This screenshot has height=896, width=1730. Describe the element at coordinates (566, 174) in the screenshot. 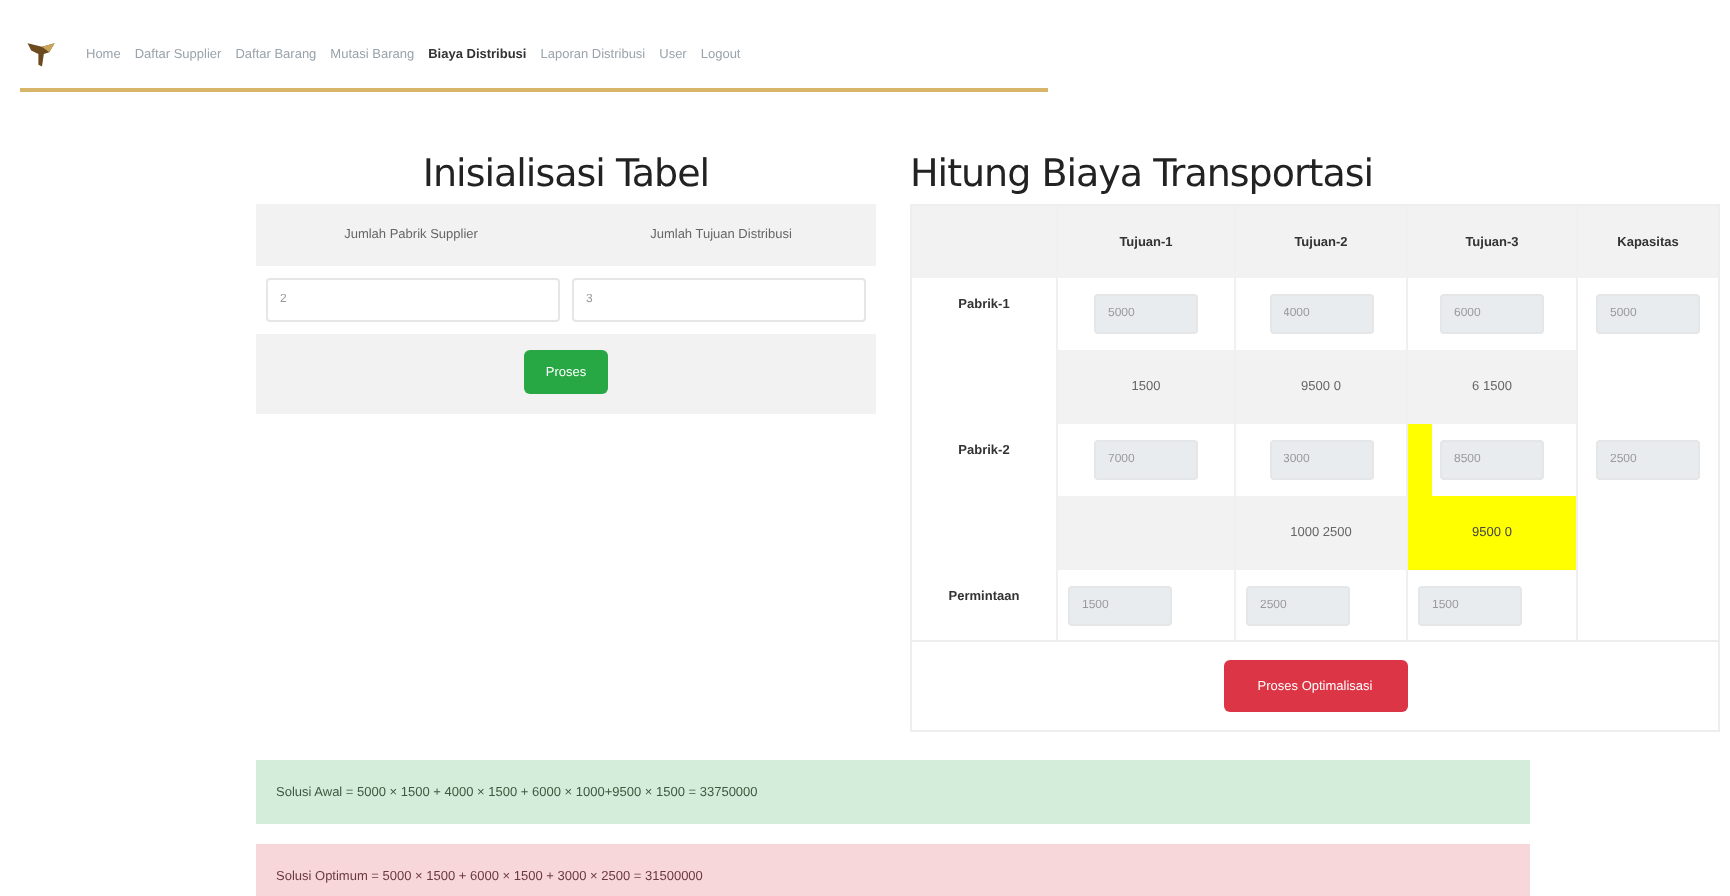

I see `section-title: Inisialisasi Tabel` at that location.